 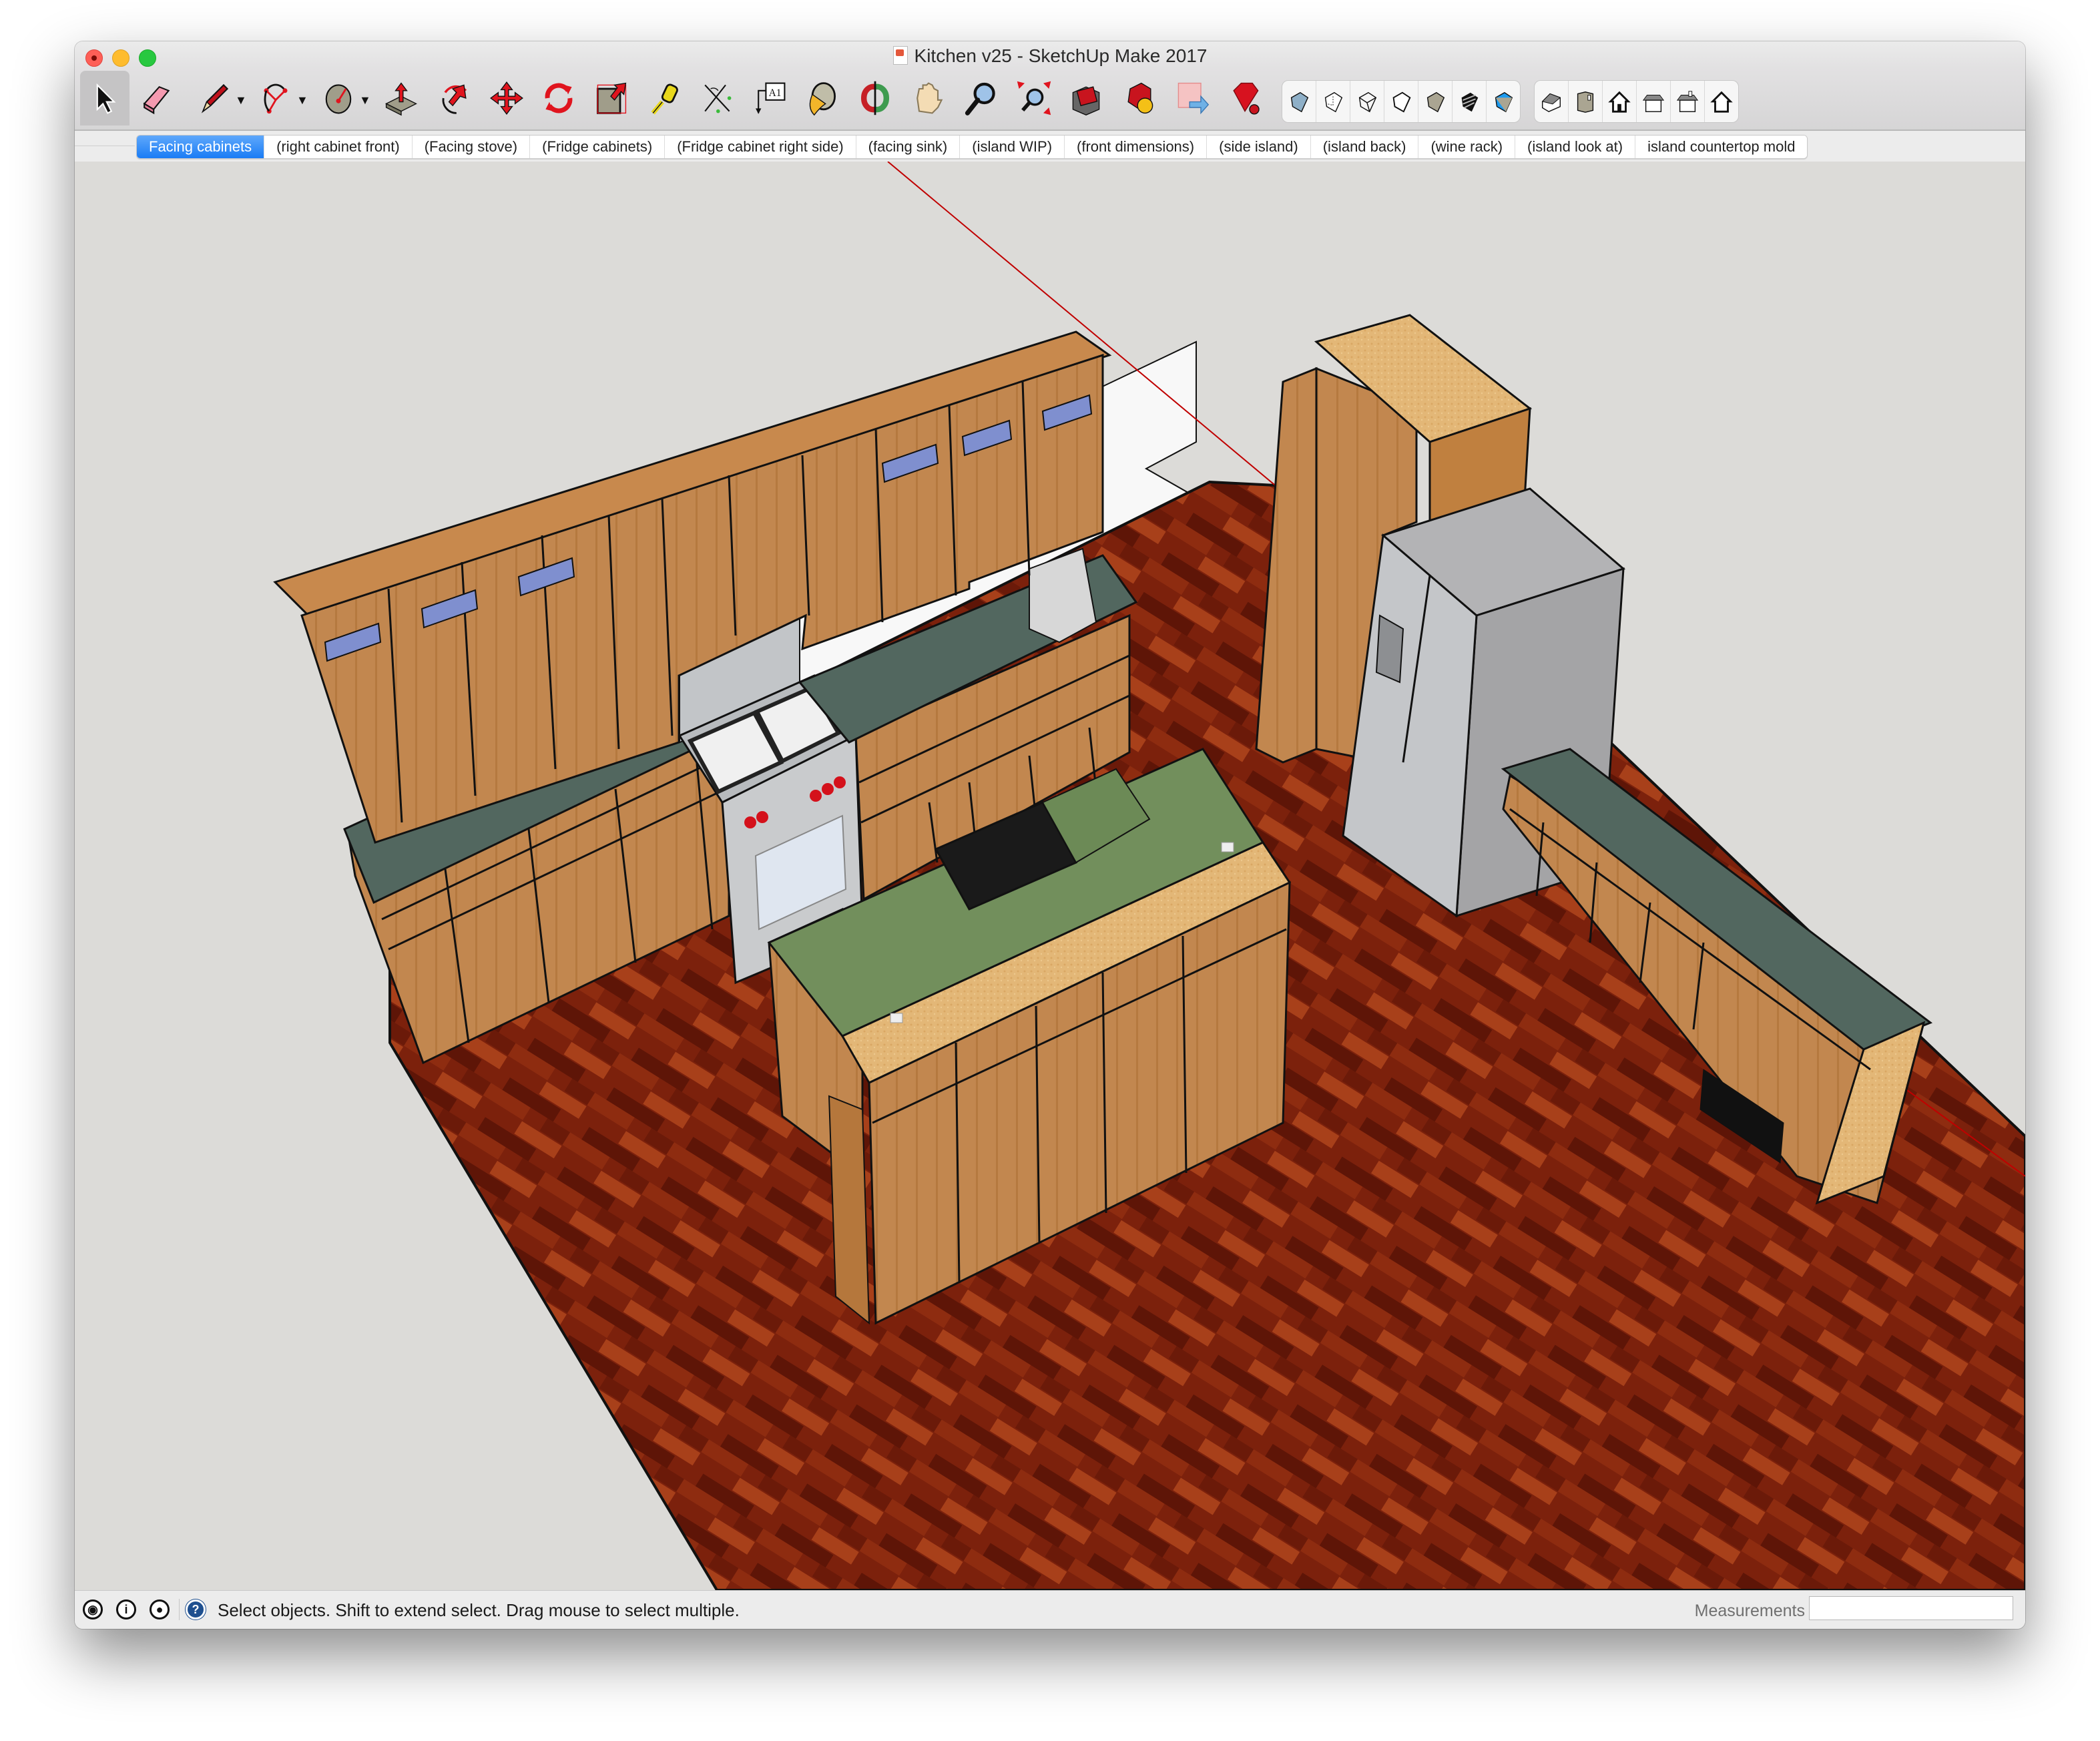 I want to click on scene-tab: (right cabinet front), so click(x=338, y=147).